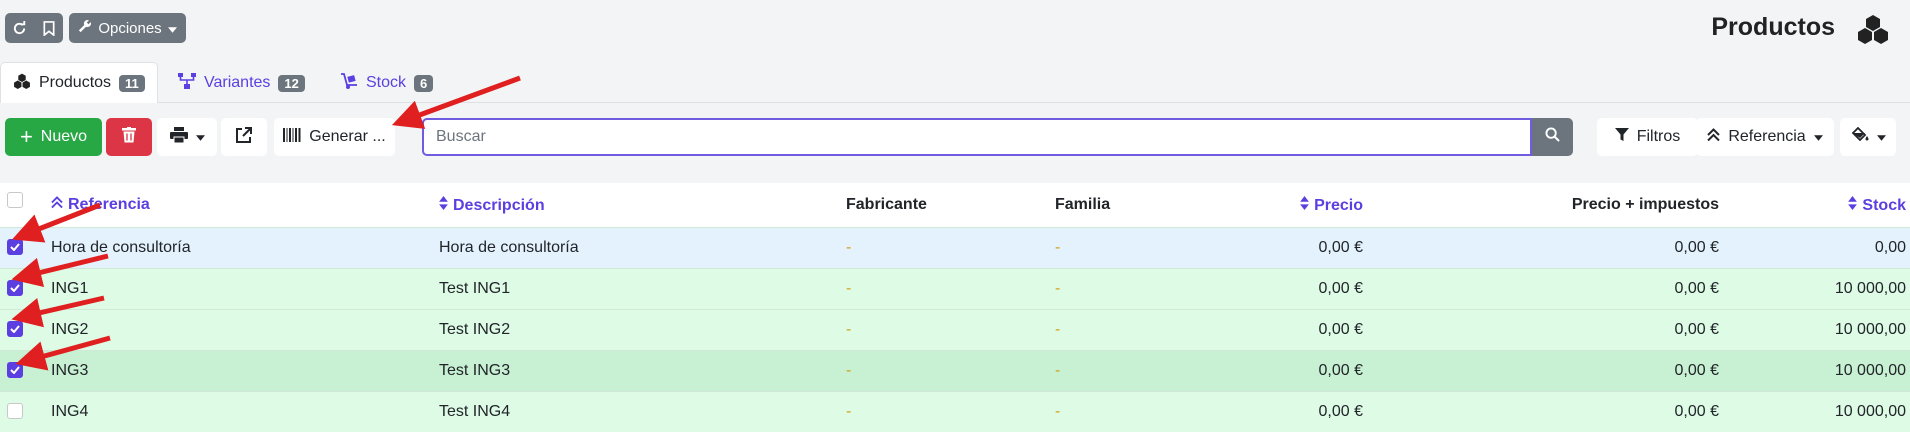  I want to click on column-header-stock: Stock, so click(1877, 205).